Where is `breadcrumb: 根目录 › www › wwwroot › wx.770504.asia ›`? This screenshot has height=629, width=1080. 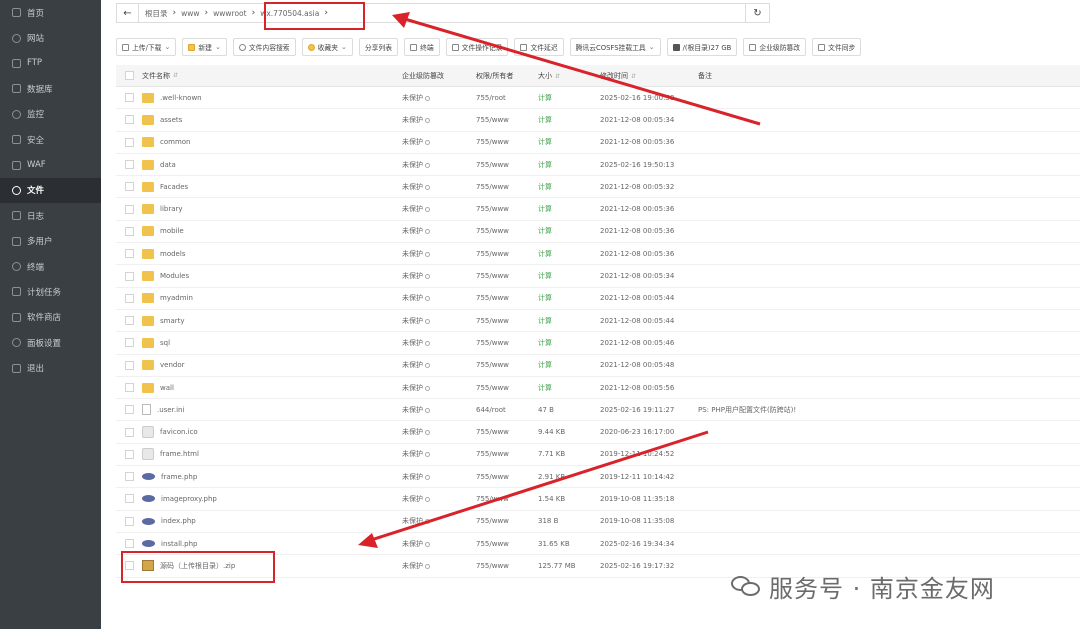
breadcrumb: 根目录 › www › wwwroot › wx.770504.asia › is located at coordinates (442, 13).